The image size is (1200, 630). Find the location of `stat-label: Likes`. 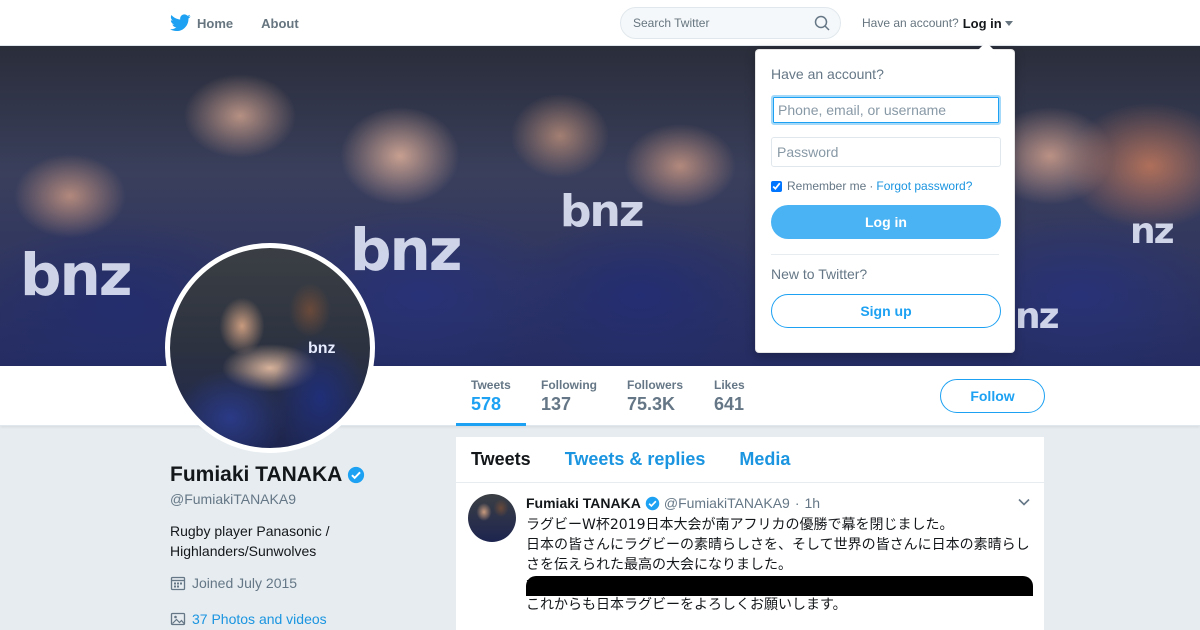

stat-label: Likes is located at coordinates (729, 385).